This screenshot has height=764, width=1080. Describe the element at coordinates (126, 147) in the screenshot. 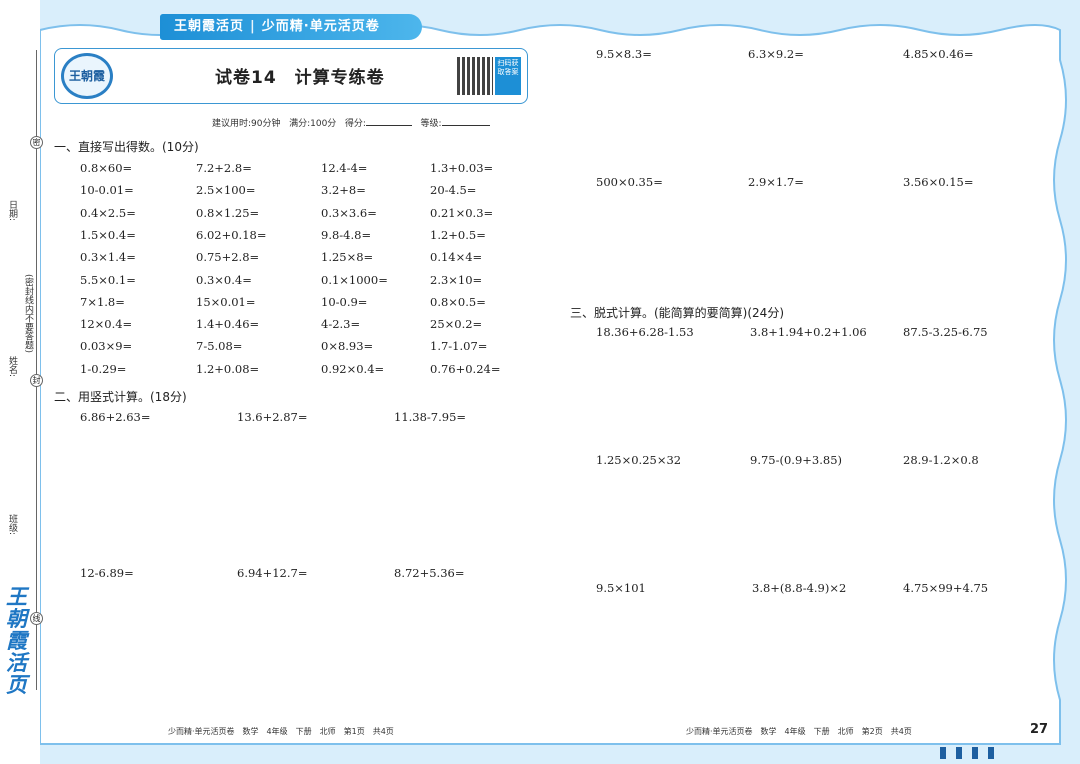

I see `section-1-title: 一、直接写出得数。(10分)` at that location.